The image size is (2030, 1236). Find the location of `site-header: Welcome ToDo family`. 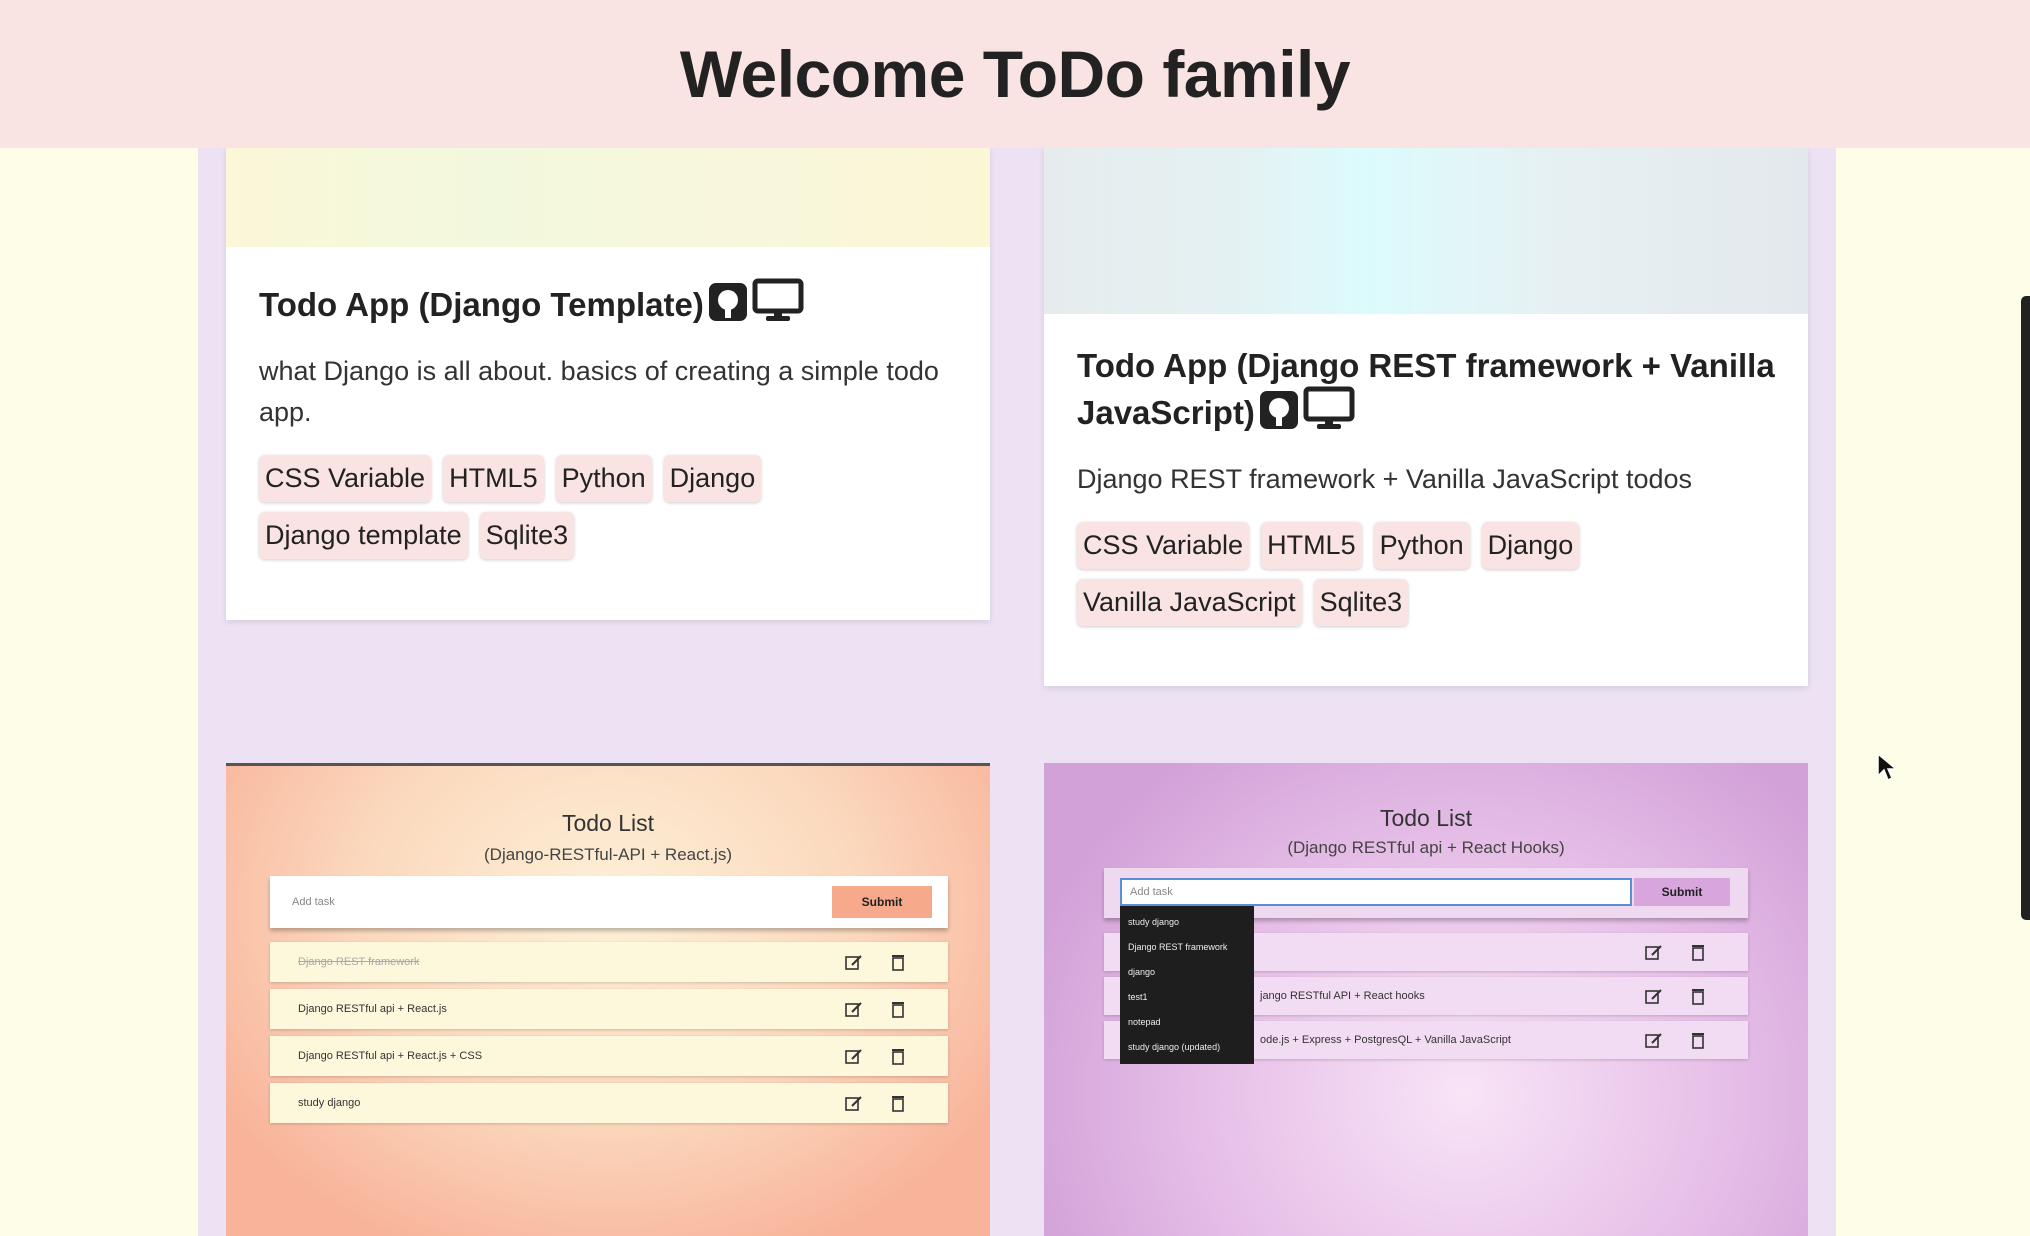

site-header: Welcome ToDo family is located at coordinates (1015, 74).